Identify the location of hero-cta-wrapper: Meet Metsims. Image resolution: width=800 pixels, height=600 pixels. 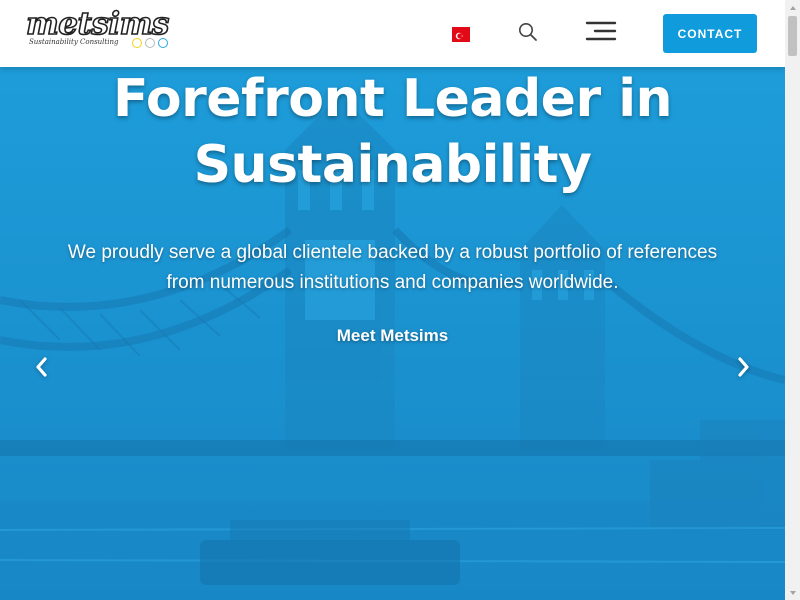
(392, 336).